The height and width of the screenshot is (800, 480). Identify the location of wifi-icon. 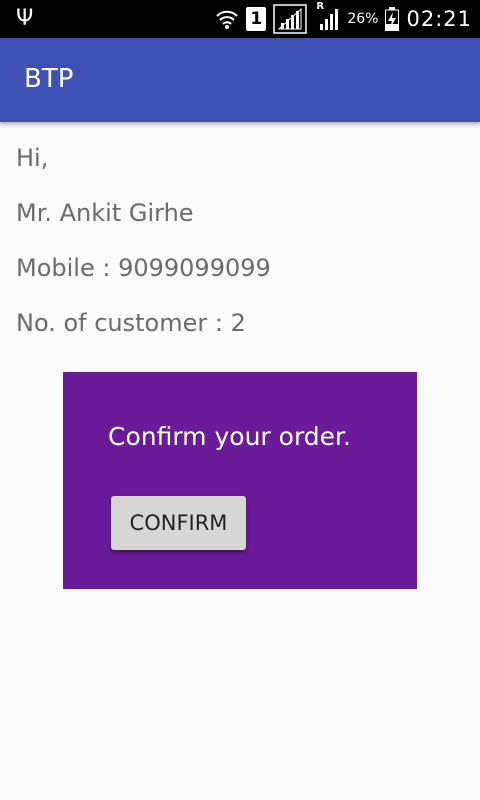
(227, 19).